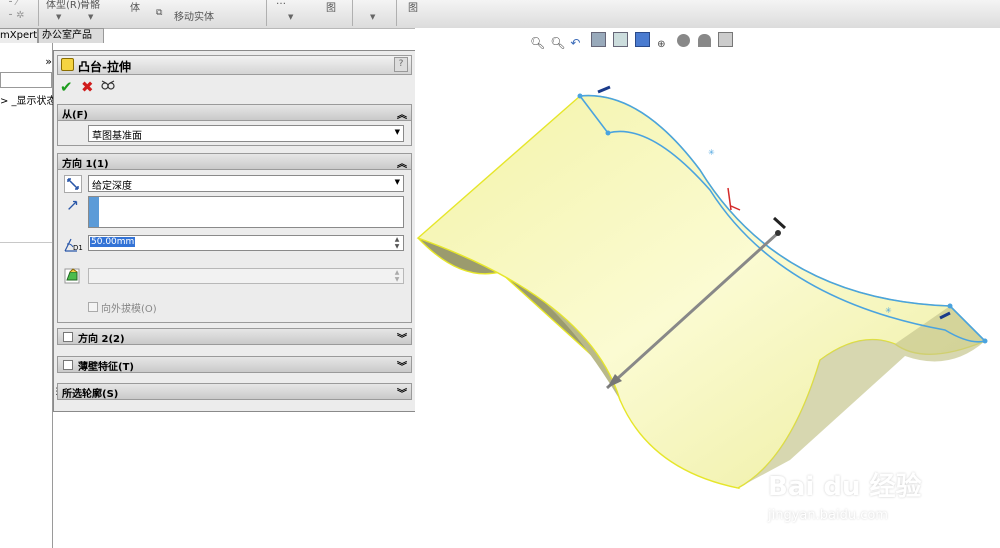  What do you see at coordinates (413, 7) in the screenshot?
I see `toolbar-label-view-2: 图` at bounding box center [413, 7].